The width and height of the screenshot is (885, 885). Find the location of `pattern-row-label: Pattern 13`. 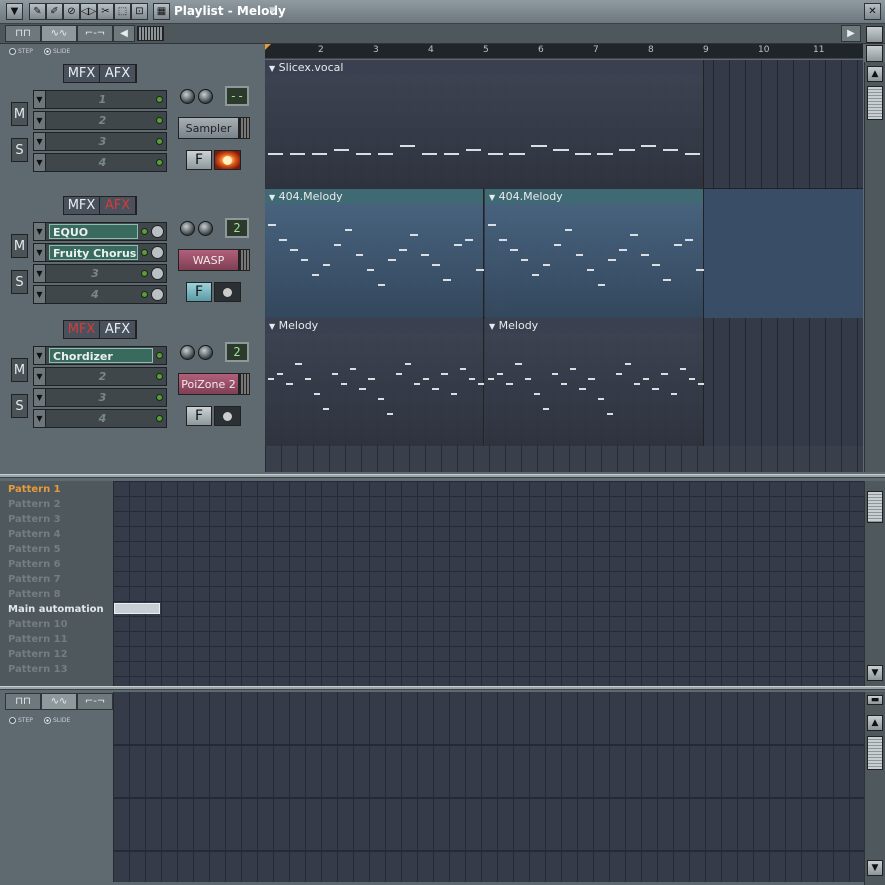

pattern-row-label: Pattern 13 is located at coordinates (57, 669).